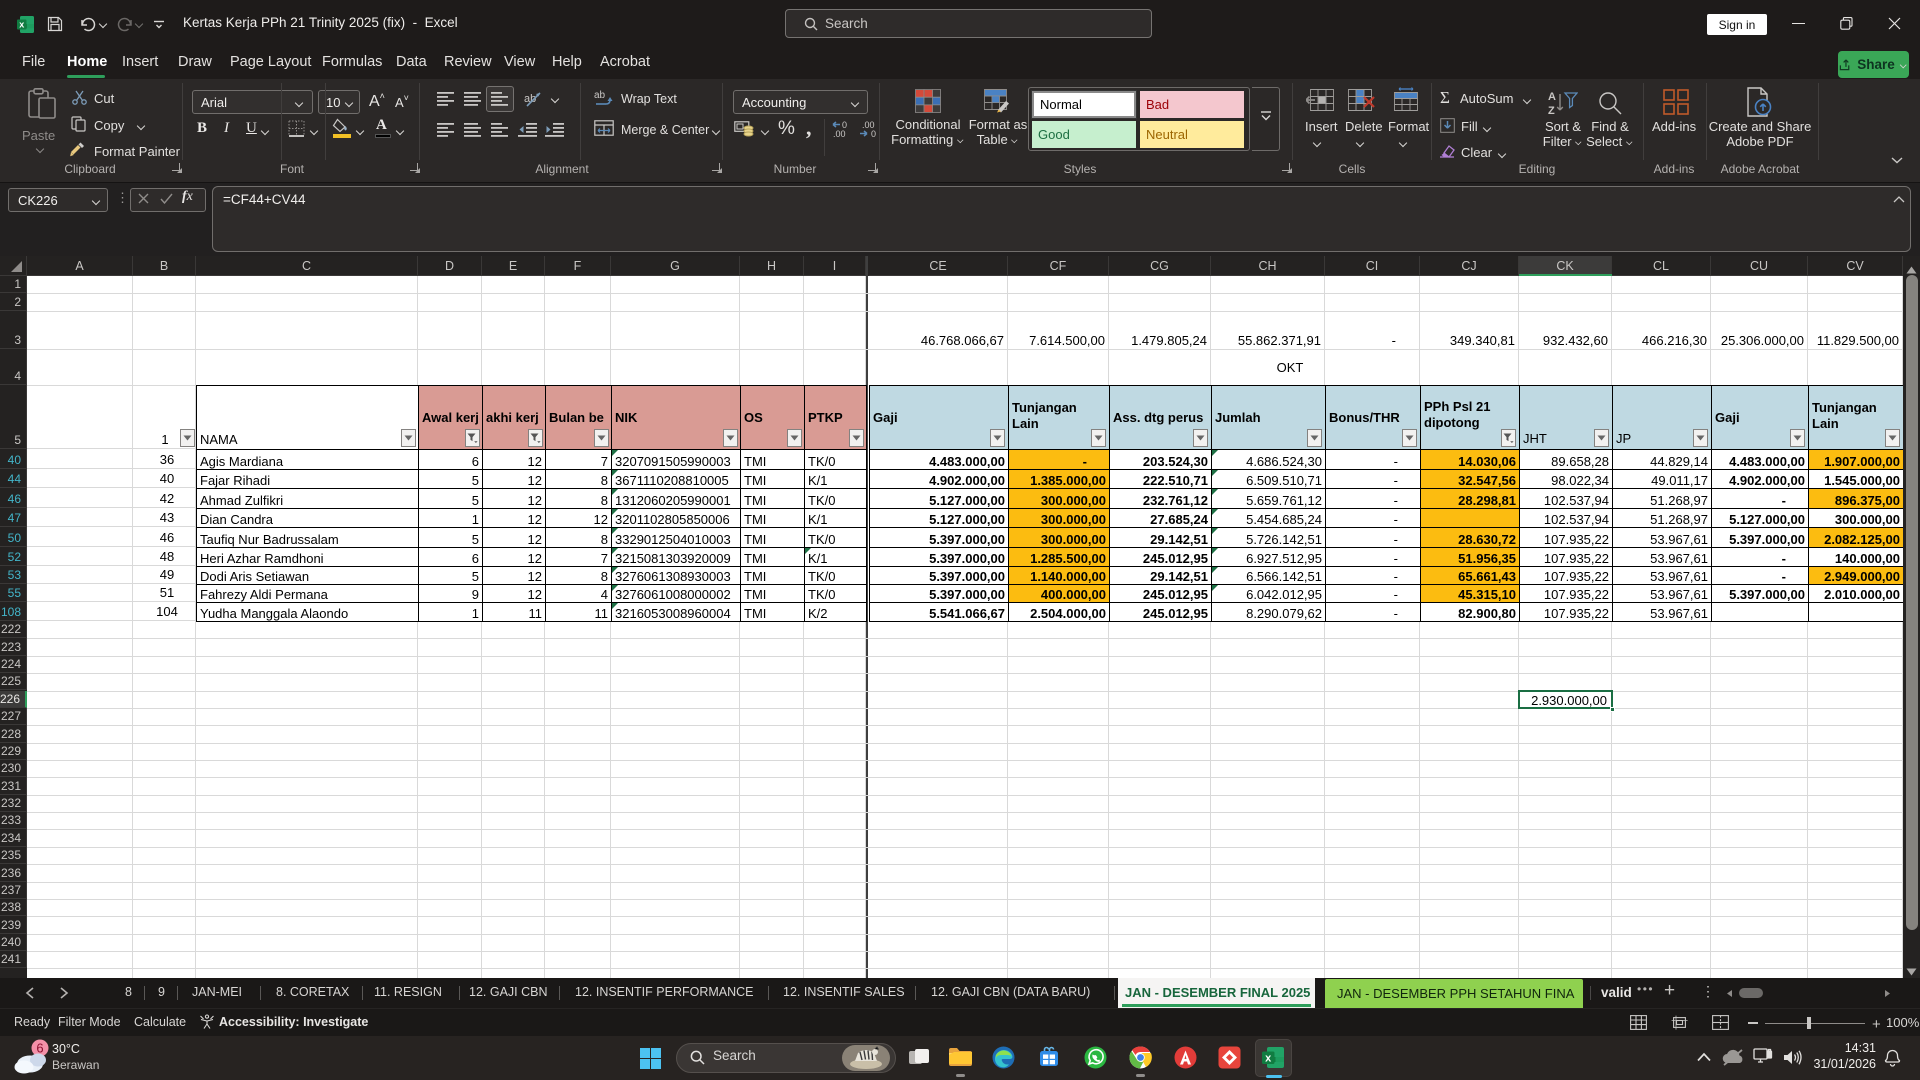 This screenshot has height=1080, width=1920. Describe the element at coordinates (839, 133) in the screenshot. I see `svg-text: .00` at that location.